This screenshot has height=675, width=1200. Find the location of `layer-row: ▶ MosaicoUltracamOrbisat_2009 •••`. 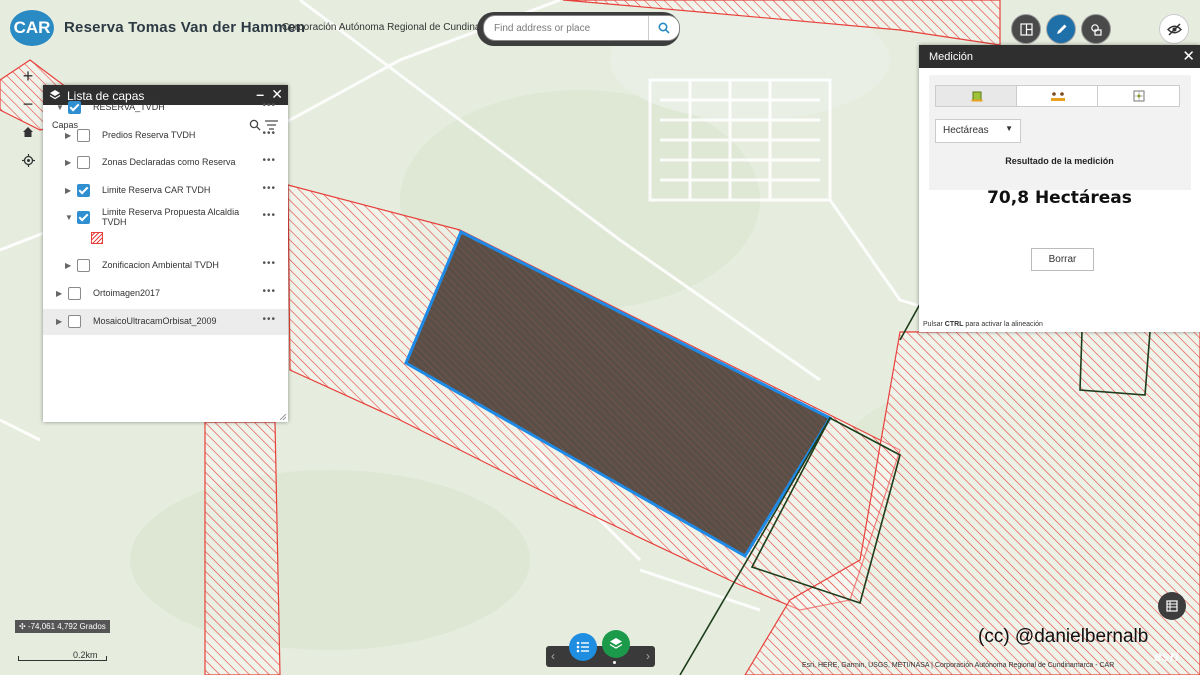

layer-row: ▶ MosaicoUltracamOrbisat_2009 ••• is located at coordinates (165, 322).